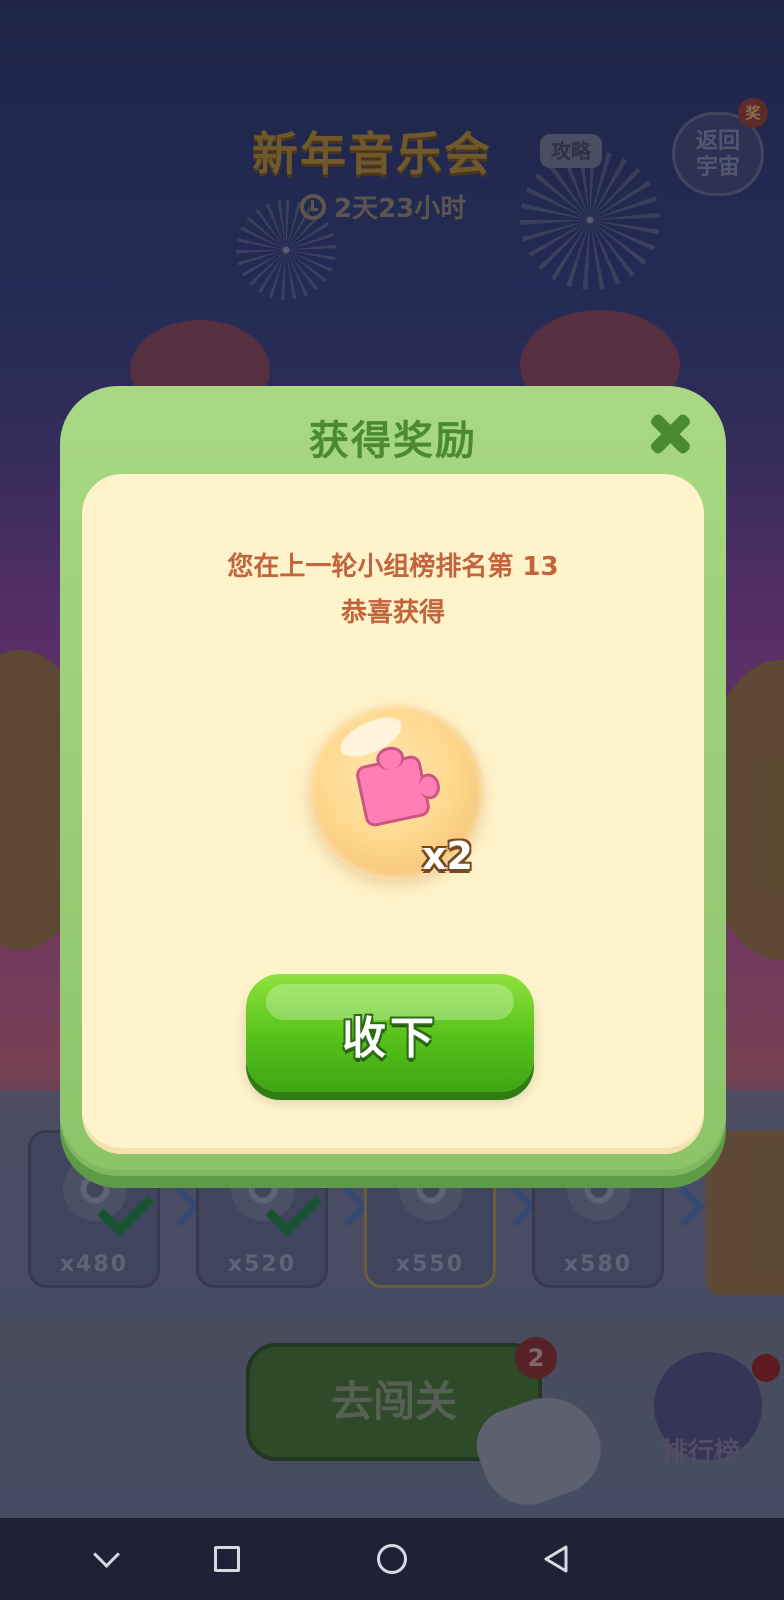  I want to click on collect-button-label: 收下, so click(390, 1038).